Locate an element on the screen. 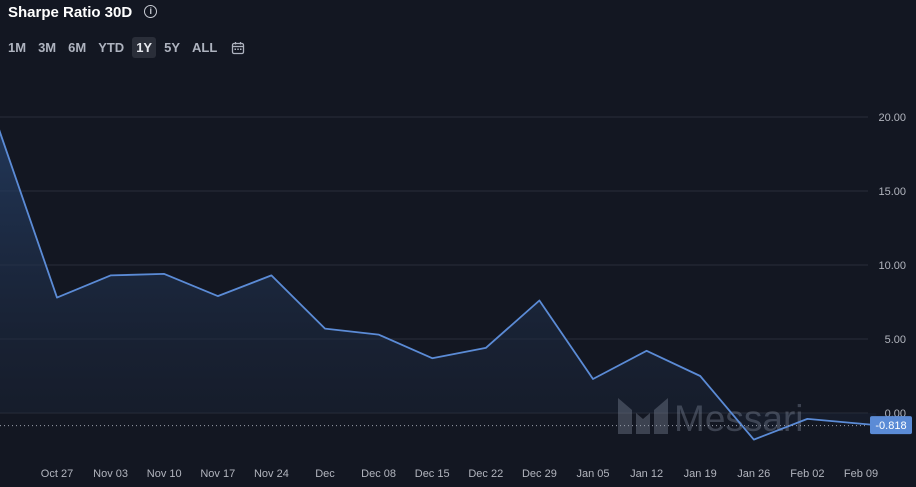 Image resolution: width=916 pixels, height=487 pixels. y-tick-label: 10.00 is located at coordinates (892, 266).